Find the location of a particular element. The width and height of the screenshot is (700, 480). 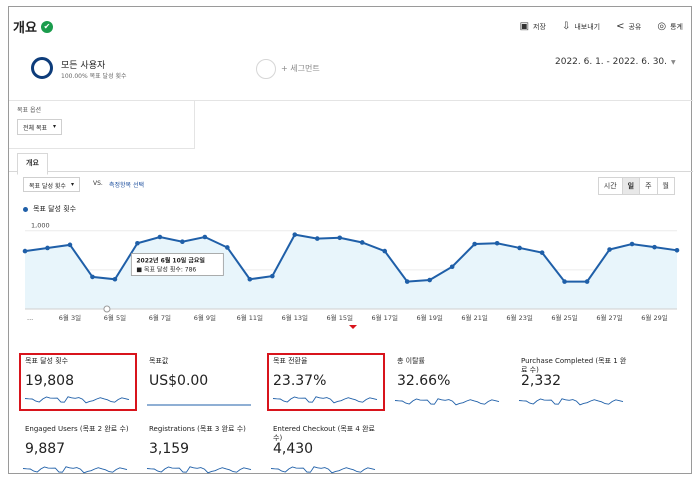

compare-metric-link: 측정항목 선택 is located at coordinates (126, 184).